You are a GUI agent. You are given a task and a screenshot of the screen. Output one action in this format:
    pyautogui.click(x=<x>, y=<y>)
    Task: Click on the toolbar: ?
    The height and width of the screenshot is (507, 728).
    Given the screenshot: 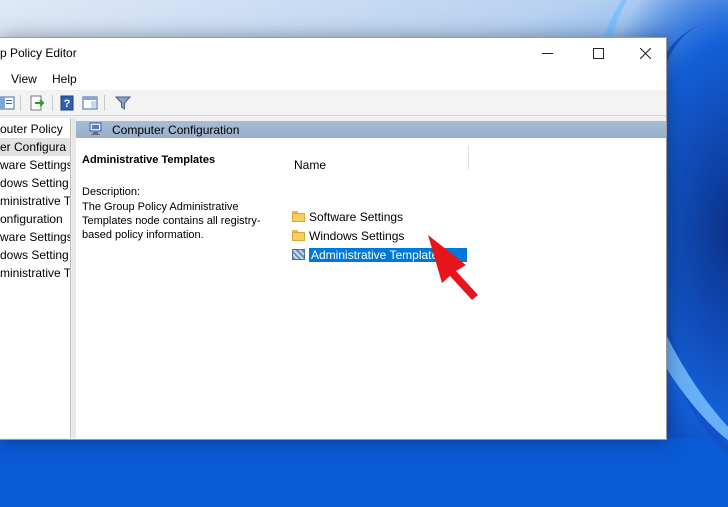 What is the action you would take?
    pyautogui.click(x=333, y=103)
    